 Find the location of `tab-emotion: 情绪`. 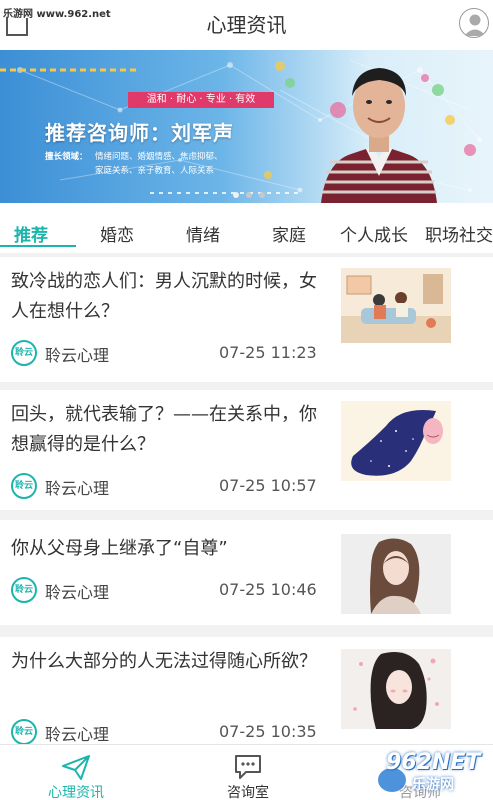

tab-emotion: 情绪 is located at coordinates (203, 233).